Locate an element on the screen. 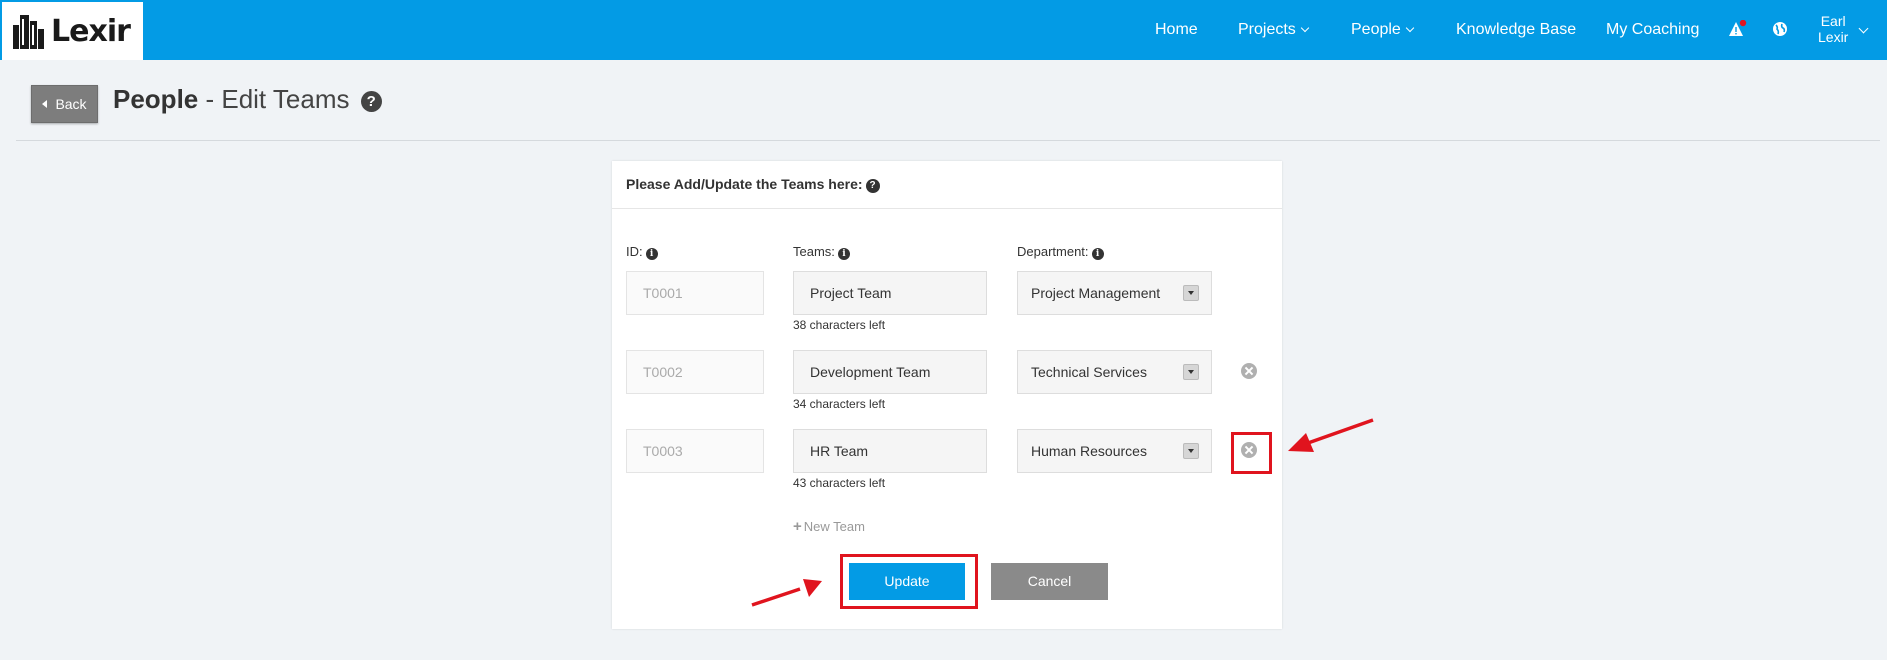  nav-people: People is located at coordinates (1383, 30).